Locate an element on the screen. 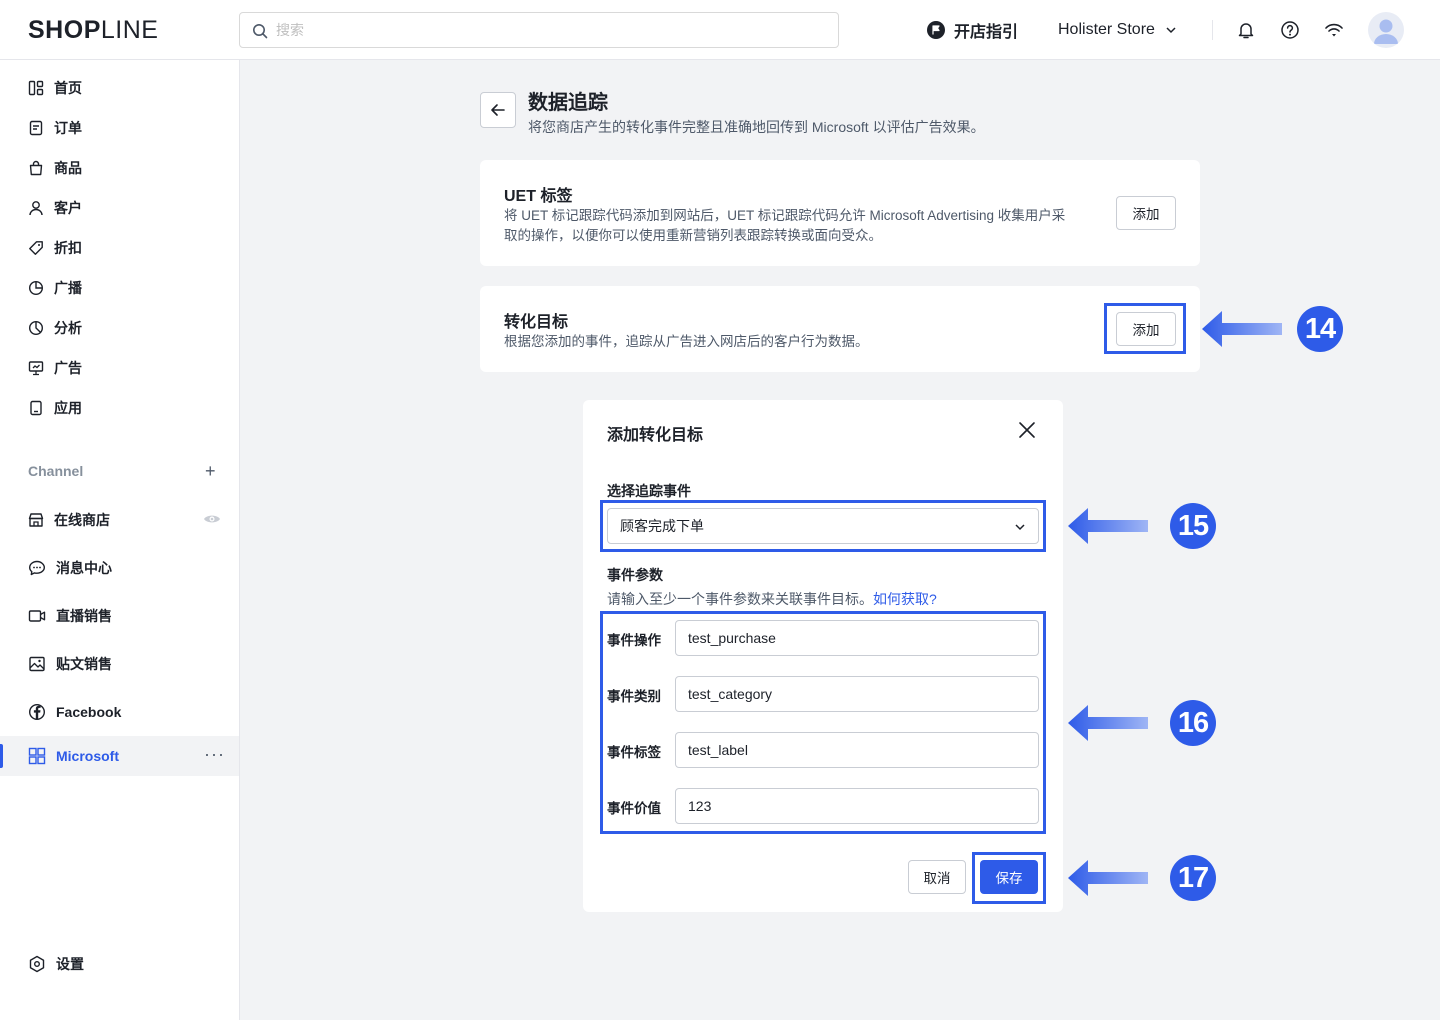 This screenshot has width=1440, height=1020. flag-icon is located at coordinates (936, 30).